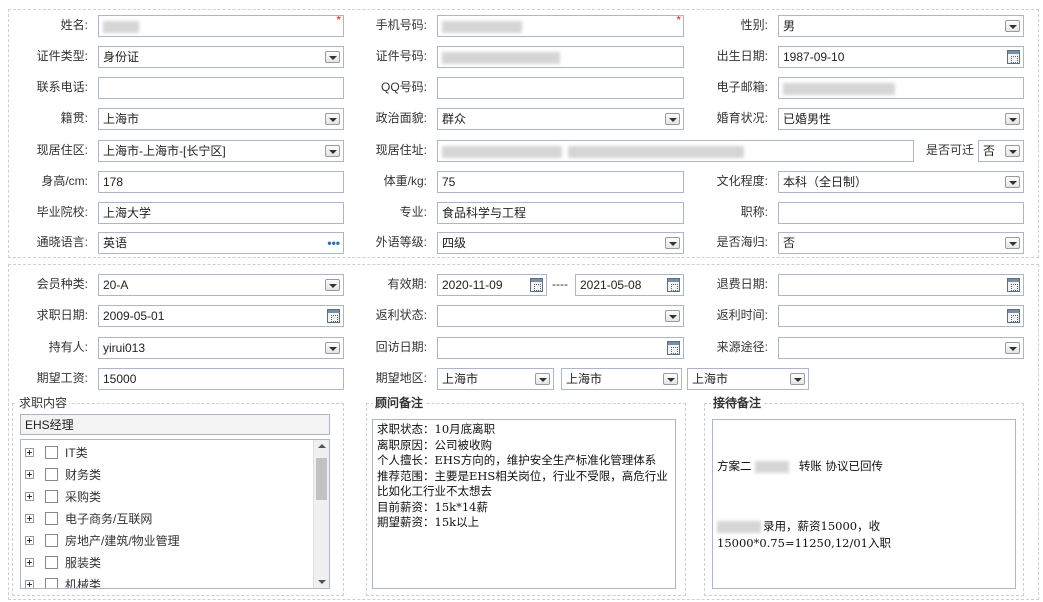  Describe the element at coordinates (748, 379) in the screenshot. I see `region-select-3: 上海市` at that location.